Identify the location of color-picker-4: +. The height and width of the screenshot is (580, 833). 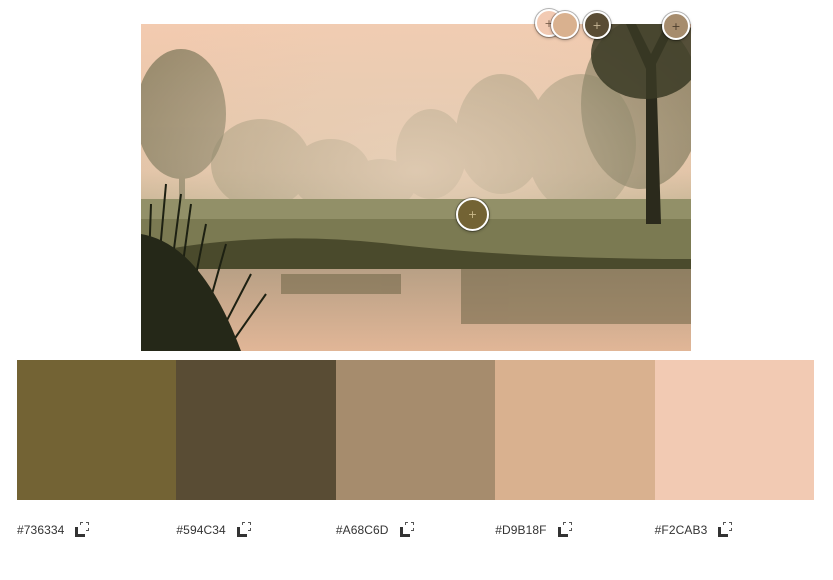
(676, 26).